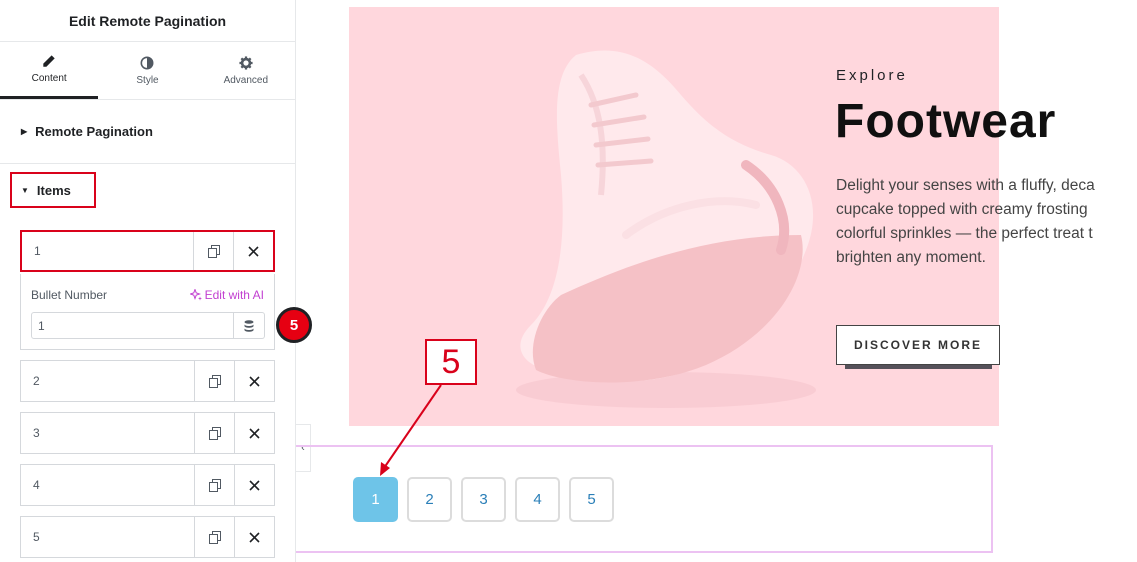 Image resolution: width=1137 pixels, height=562 pixels. I want to click on repeater-item-3: 3, so click(147, 433).